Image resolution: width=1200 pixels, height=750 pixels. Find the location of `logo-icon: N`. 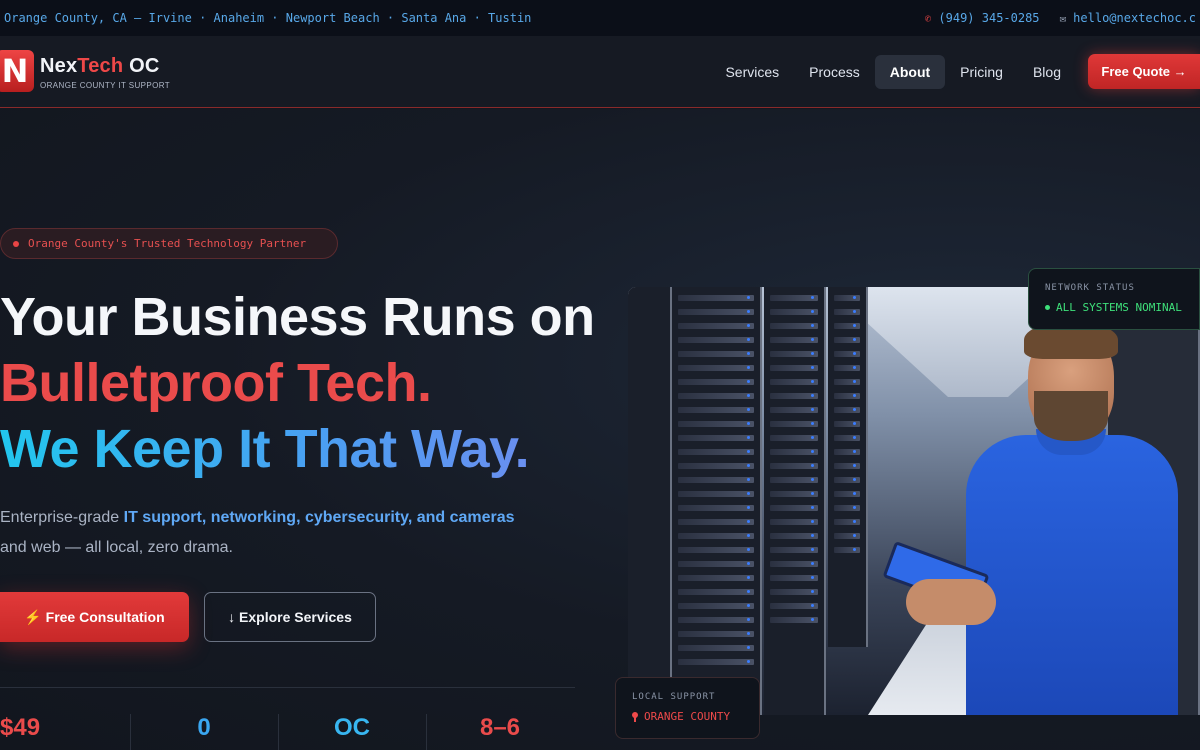

logo-icon: N is located at coordinates (17, 71).